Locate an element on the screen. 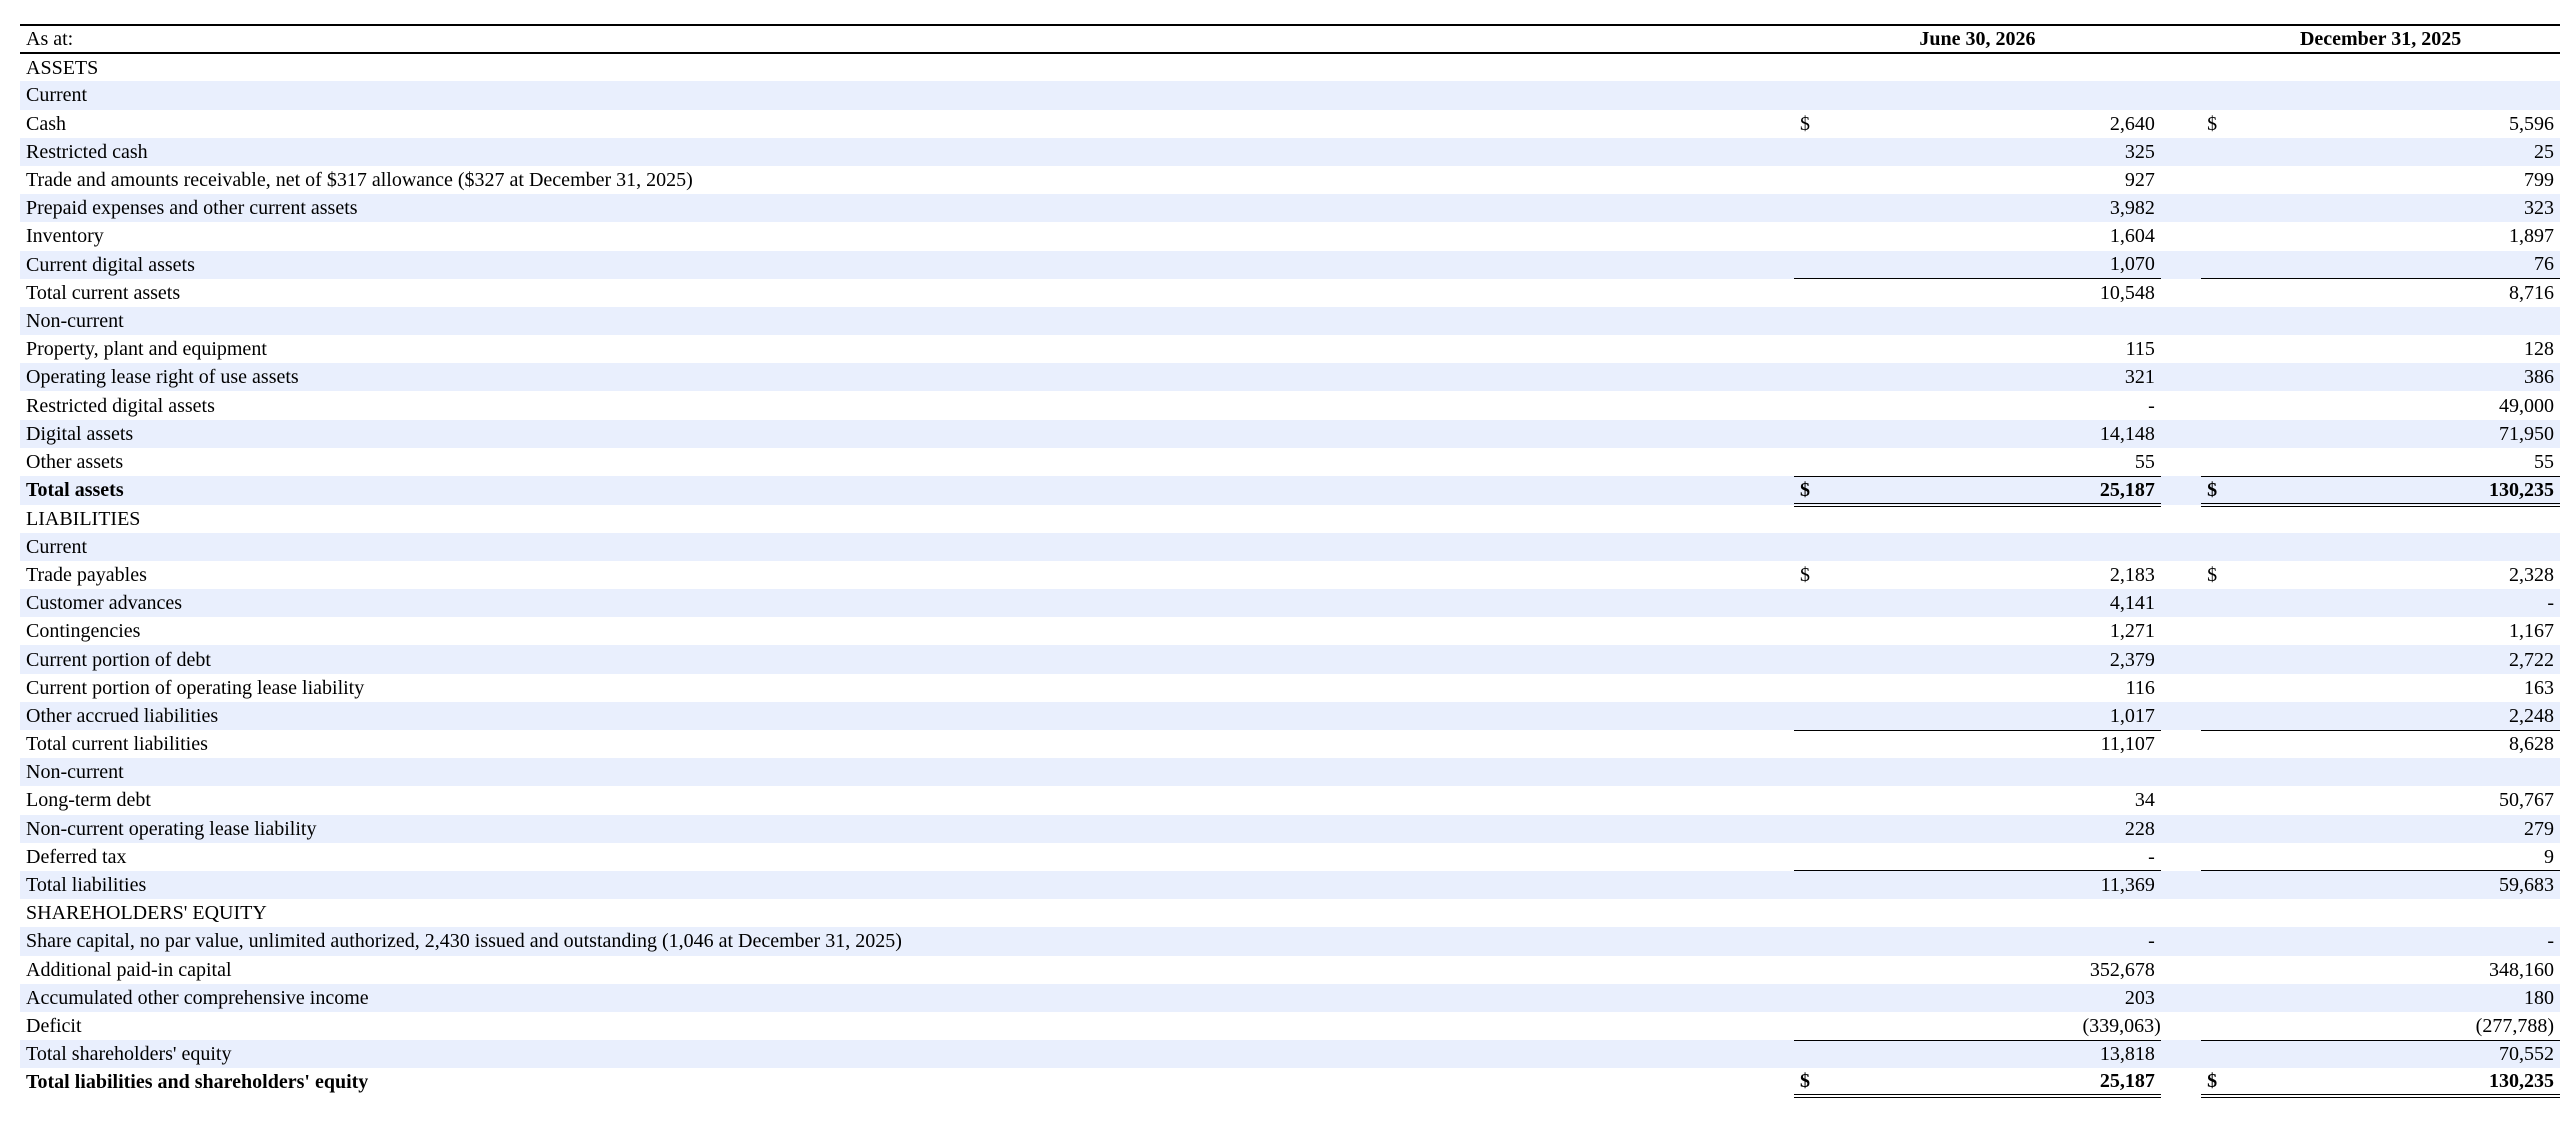 This screenshot has width=2560, height=1129. value-june-30-2026: 2,640 is located at coordinates (2132, 123).